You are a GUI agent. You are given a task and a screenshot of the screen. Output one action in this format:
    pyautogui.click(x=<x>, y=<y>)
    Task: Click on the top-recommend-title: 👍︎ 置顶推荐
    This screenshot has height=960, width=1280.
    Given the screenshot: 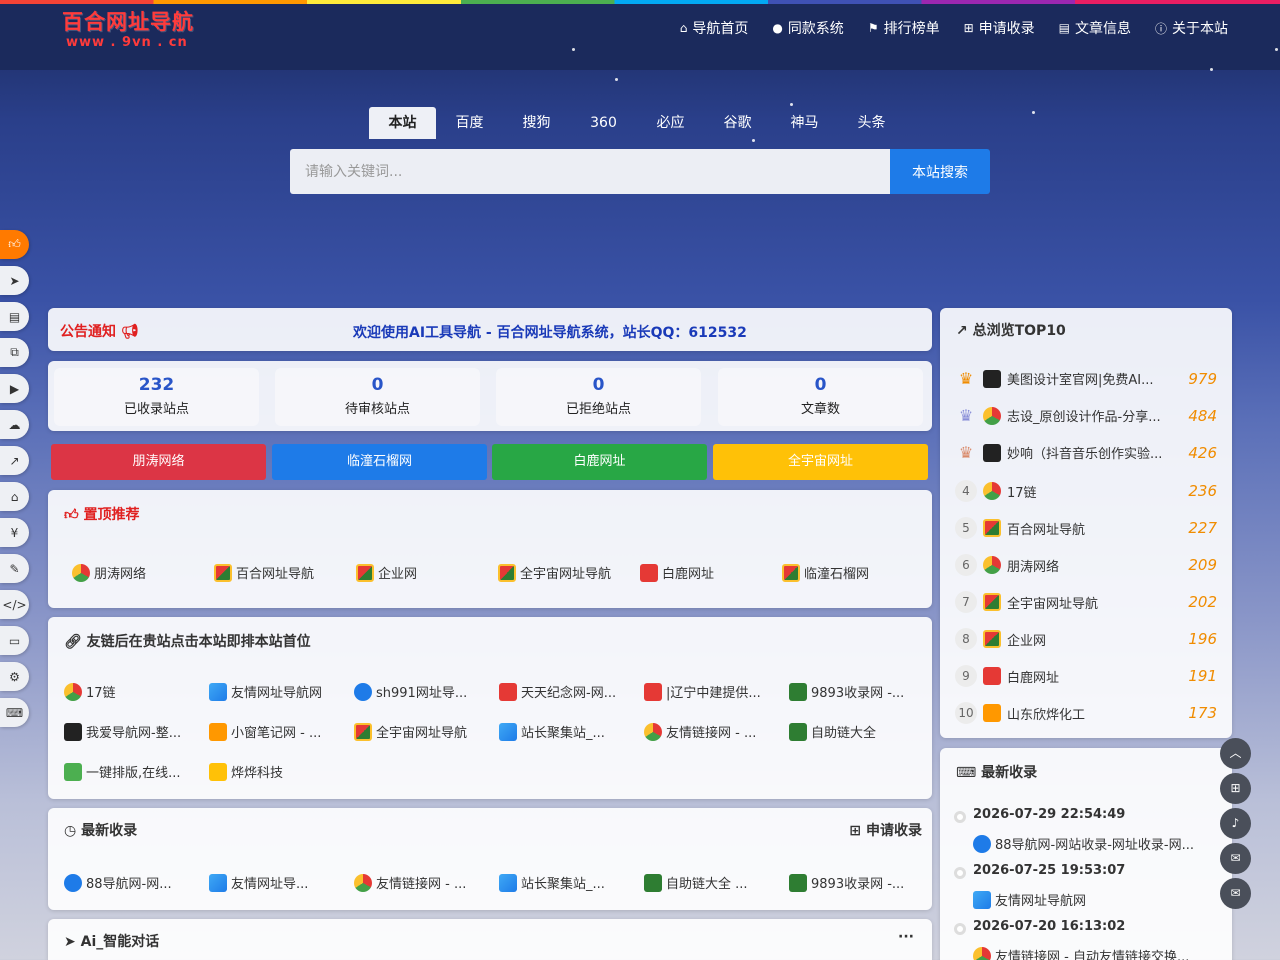 What is the action you would take?
    pyautogui.click(x=102, y=515)
    